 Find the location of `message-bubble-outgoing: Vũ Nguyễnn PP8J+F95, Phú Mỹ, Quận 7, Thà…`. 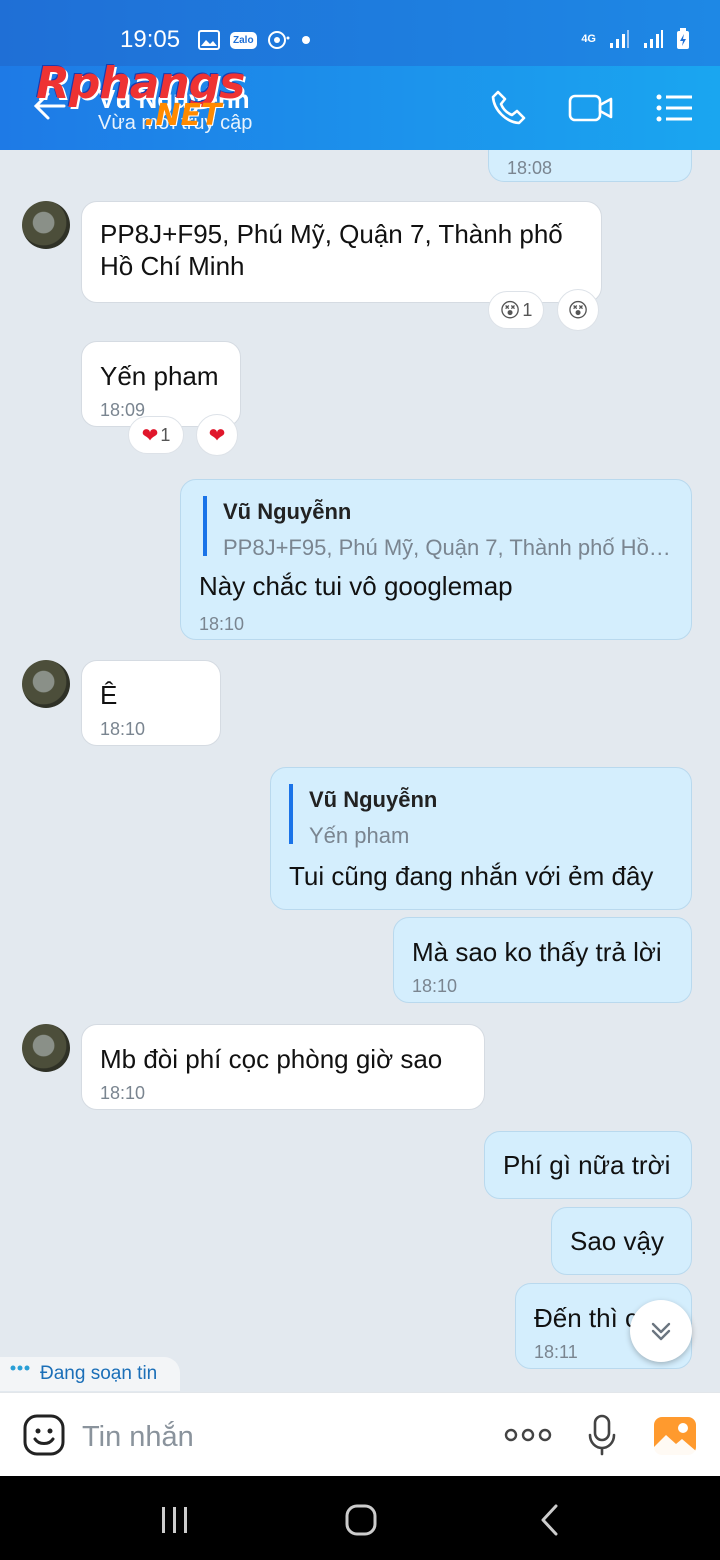

message-bubble-outgoing: Vũ Nguyễnn PP8J+F95, Phú Mỹ, Quận 7, Thà… is located at coordinates (436, 559).